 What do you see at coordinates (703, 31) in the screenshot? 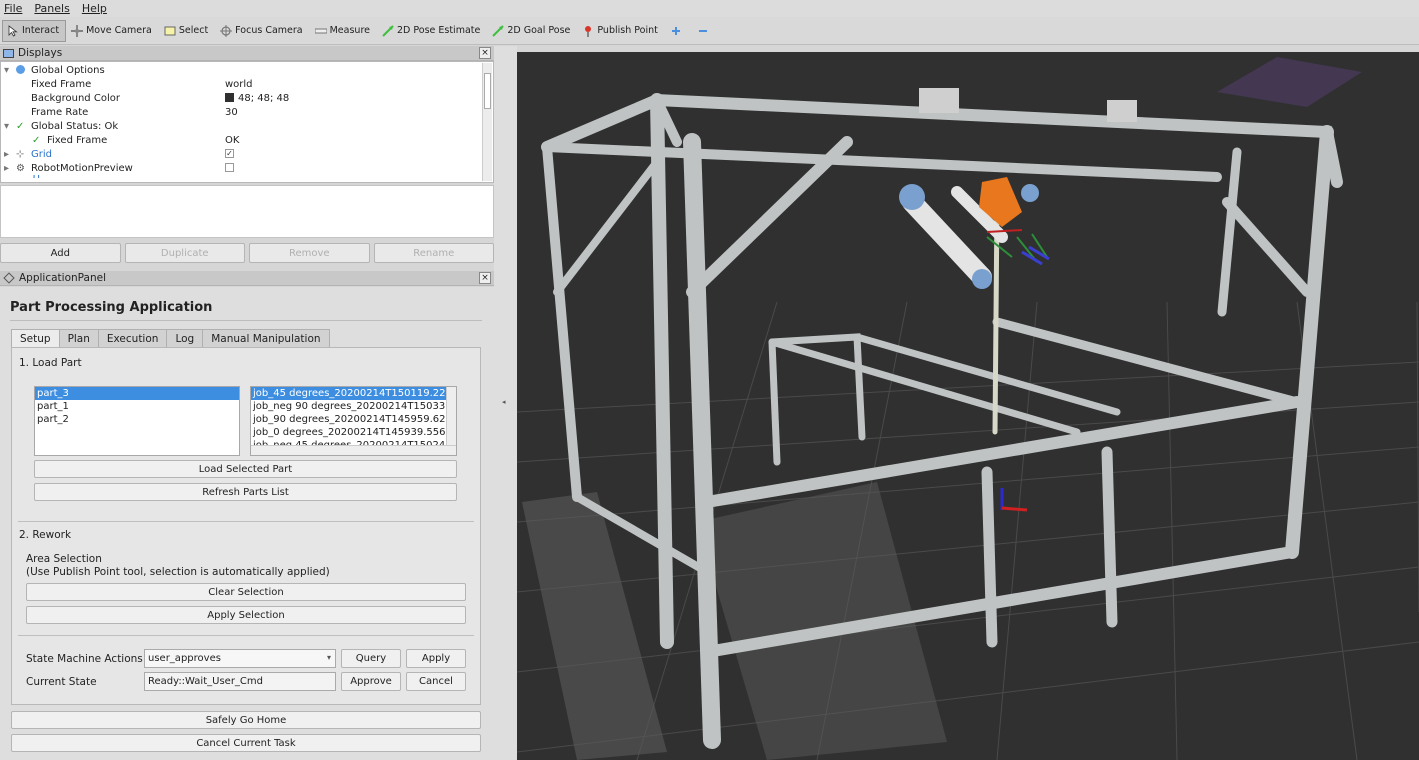
I see `minus-icon` at bounding box center [703, 31].